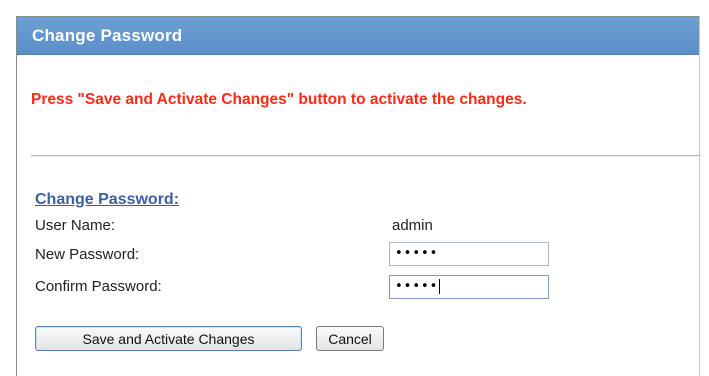  Describe the element at coordinates (412, 225) in the screenshot. I see `username-value: admin` at that location.